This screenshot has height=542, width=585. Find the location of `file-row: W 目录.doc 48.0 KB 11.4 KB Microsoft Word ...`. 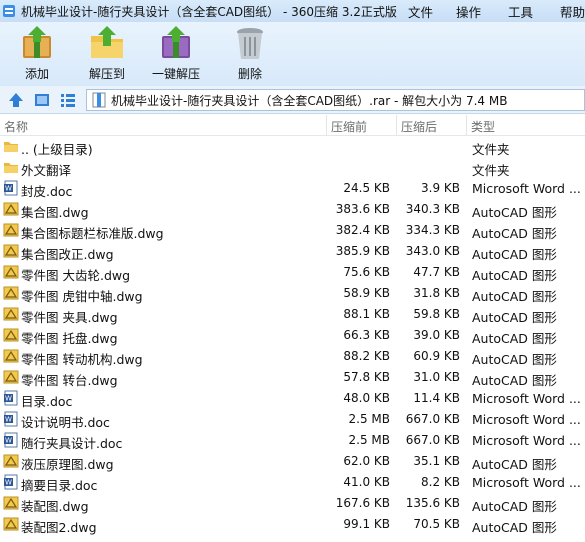

file-row: W 目录.doc 48.0 KB 11.4 KB Microsoft Word ... is located at coordinates (292, 398).